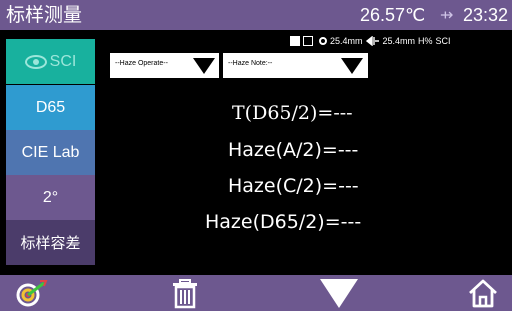 This screenshot has width=512, height=311. I want to click on sidebar-item-observer: 2°, so click(50, 197).